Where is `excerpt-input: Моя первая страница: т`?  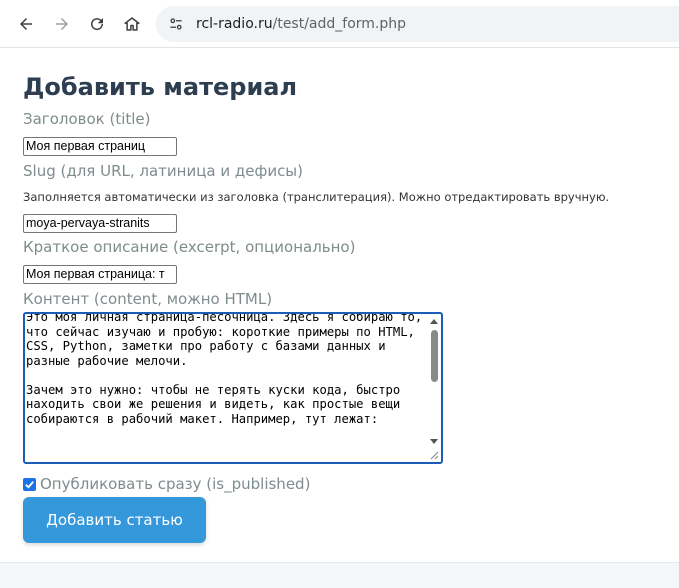 excerpt-input: Моя первая страница: т is located at coordinates (100, 274).